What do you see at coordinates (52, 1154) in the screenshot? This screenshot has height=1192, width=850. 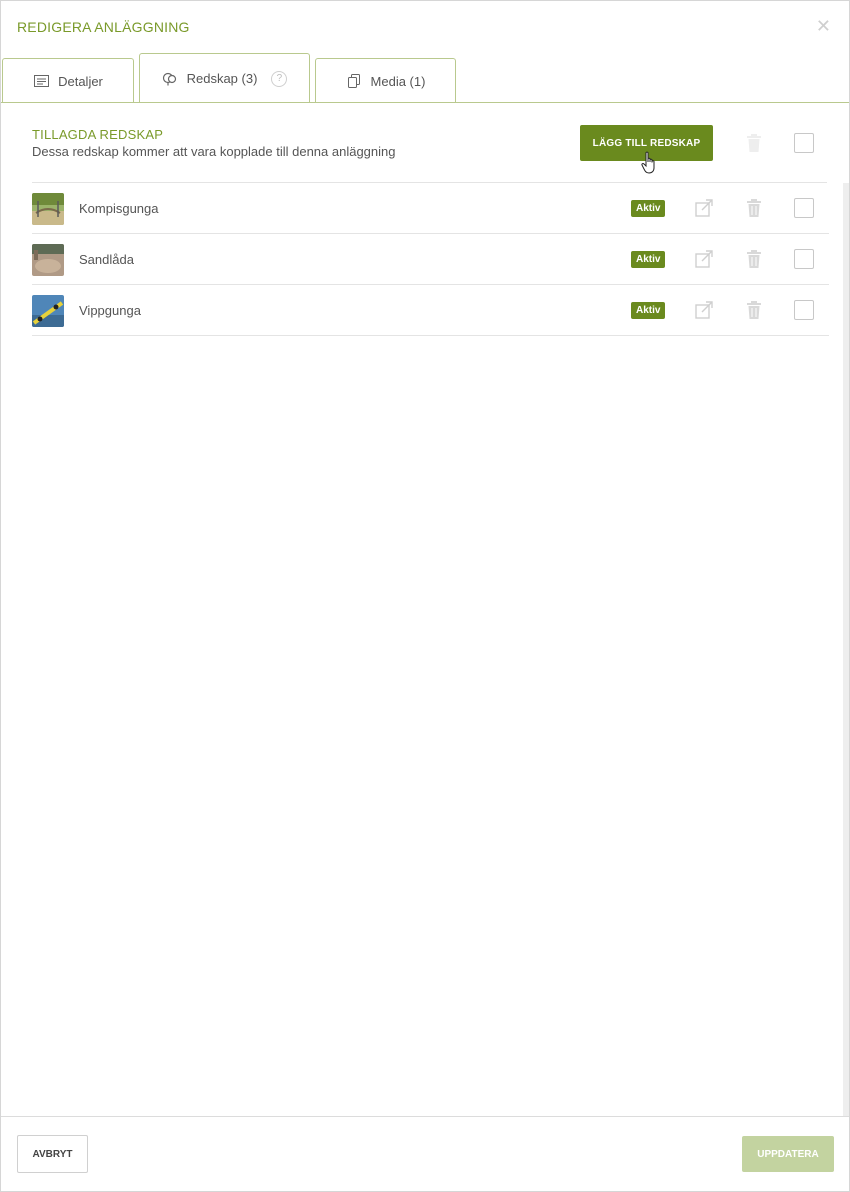 I see `cancel-button: AVBRYT` at bounding box center [52, 1154].